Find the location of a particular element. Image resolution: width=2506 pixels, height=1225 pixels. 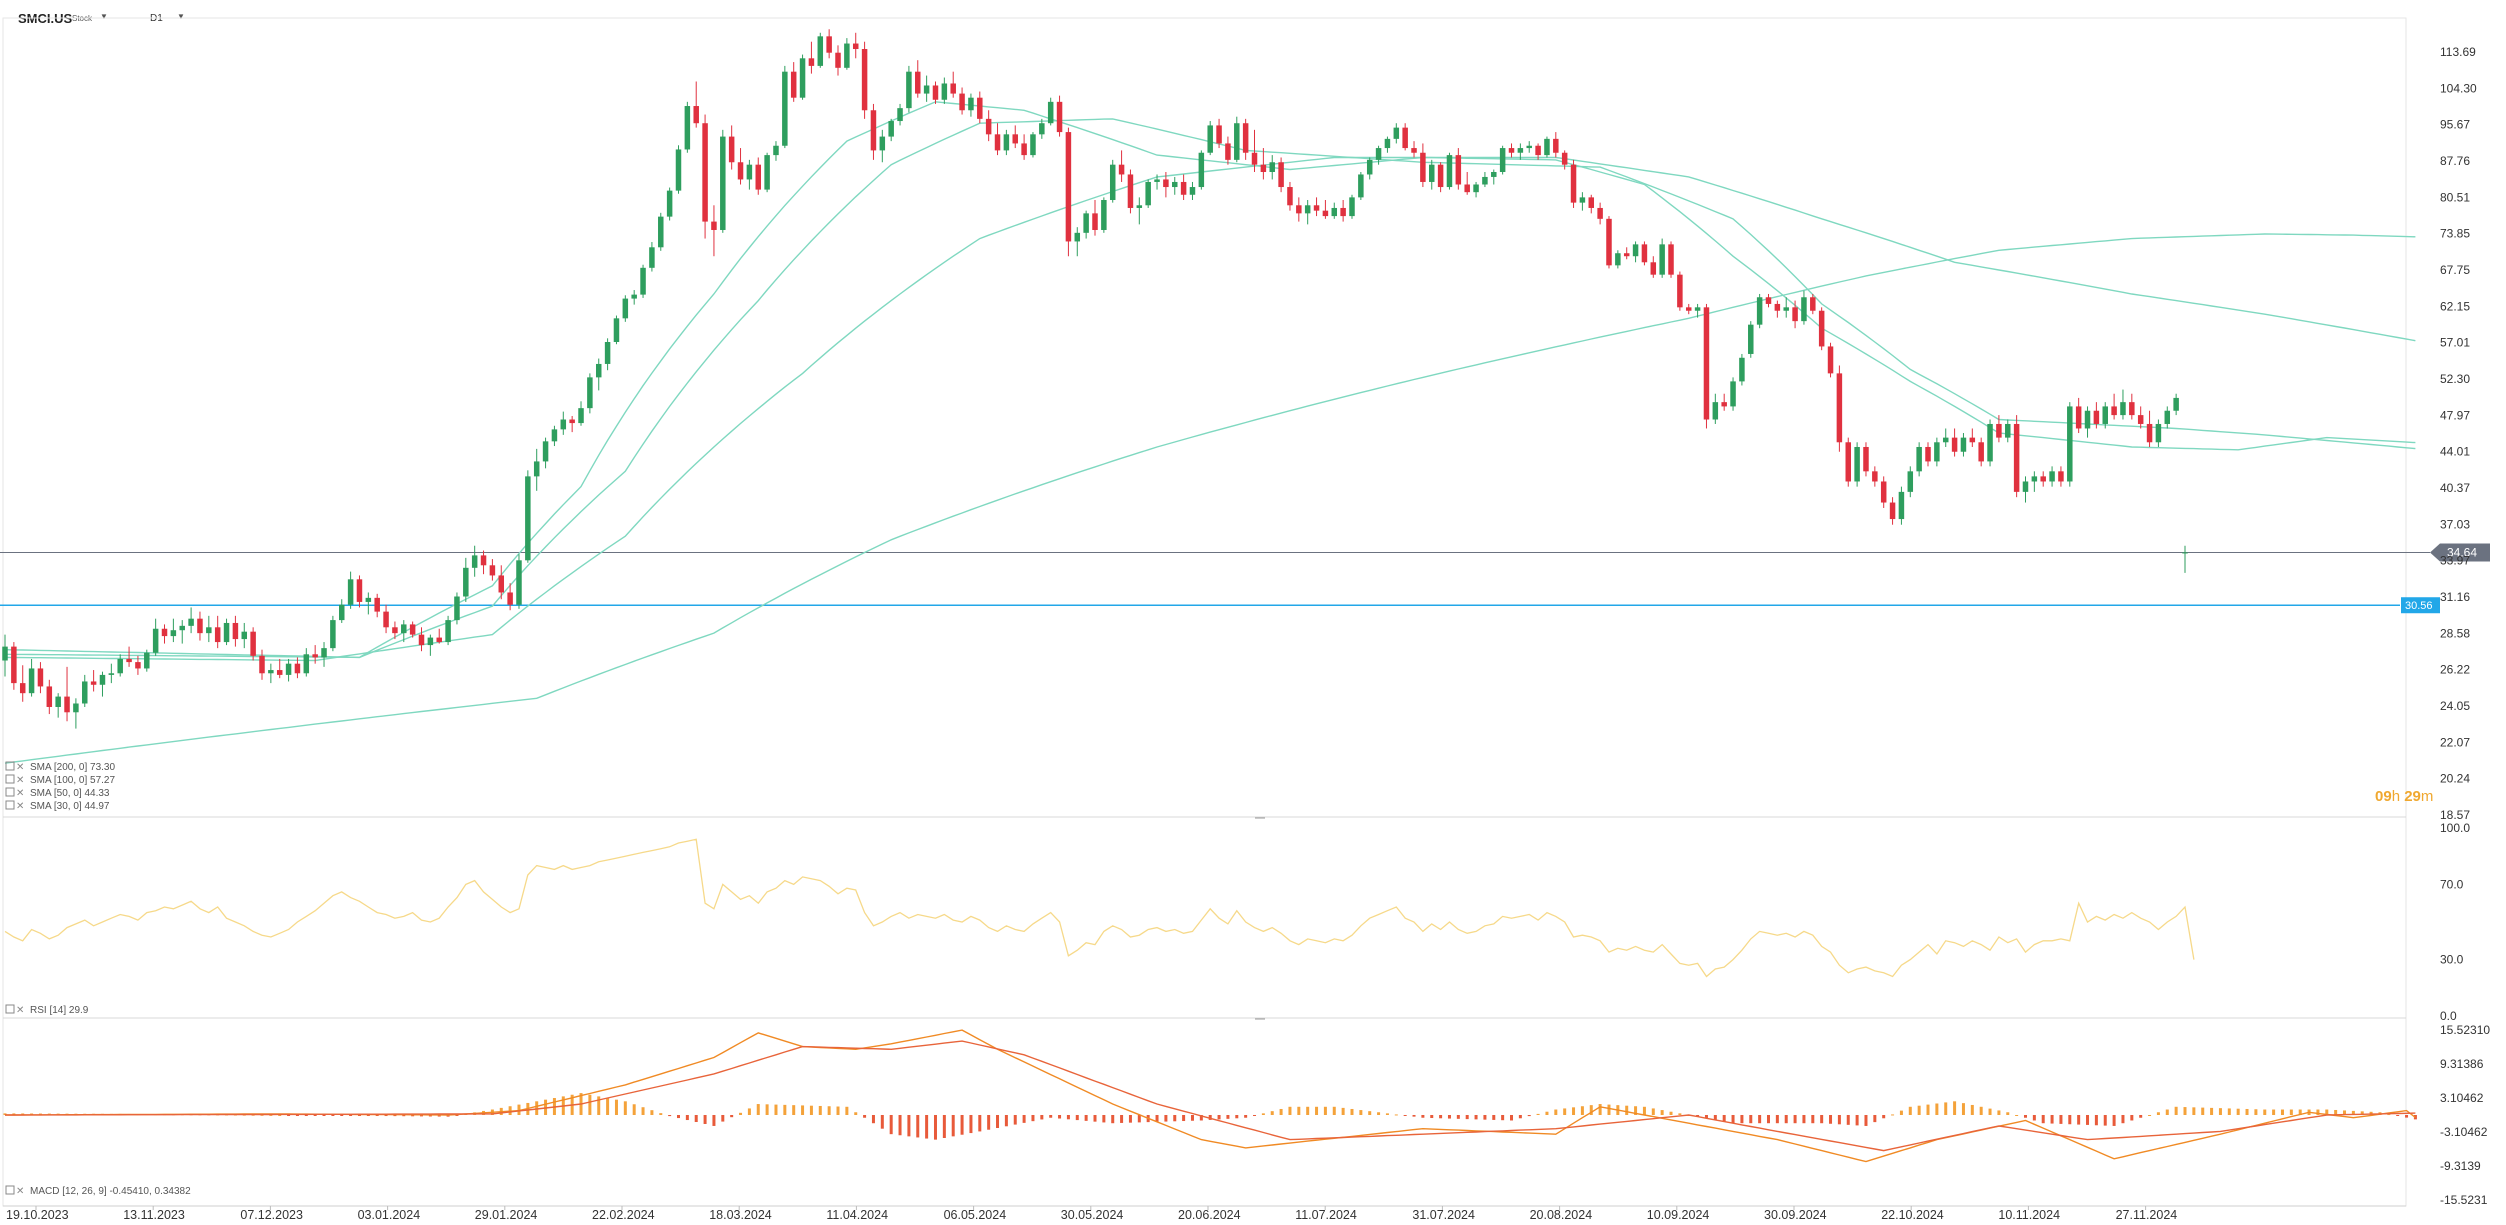

price-tick-label: 44.01 is located at coordinates (2455, 452).